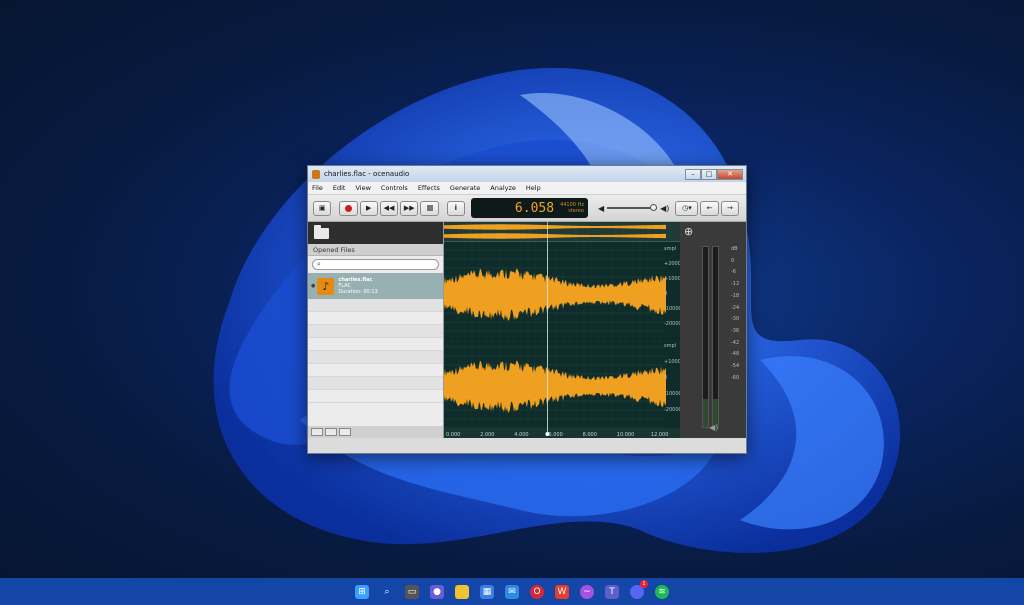 The width and height of the screenshot is (1024, 605). I want to click on y-tick-label: +20000, so click(672, 264).